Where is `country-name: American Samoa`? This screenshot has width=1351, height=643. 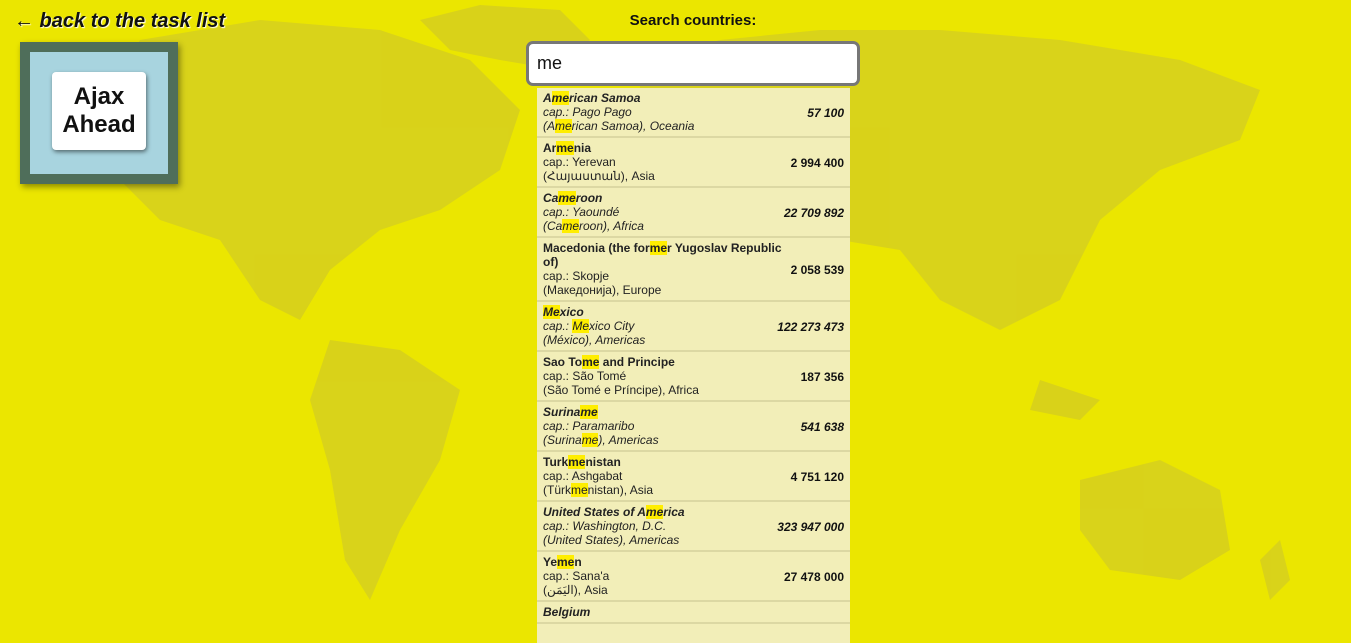
country-name: American Samoa is located at coordinates (592, 98).